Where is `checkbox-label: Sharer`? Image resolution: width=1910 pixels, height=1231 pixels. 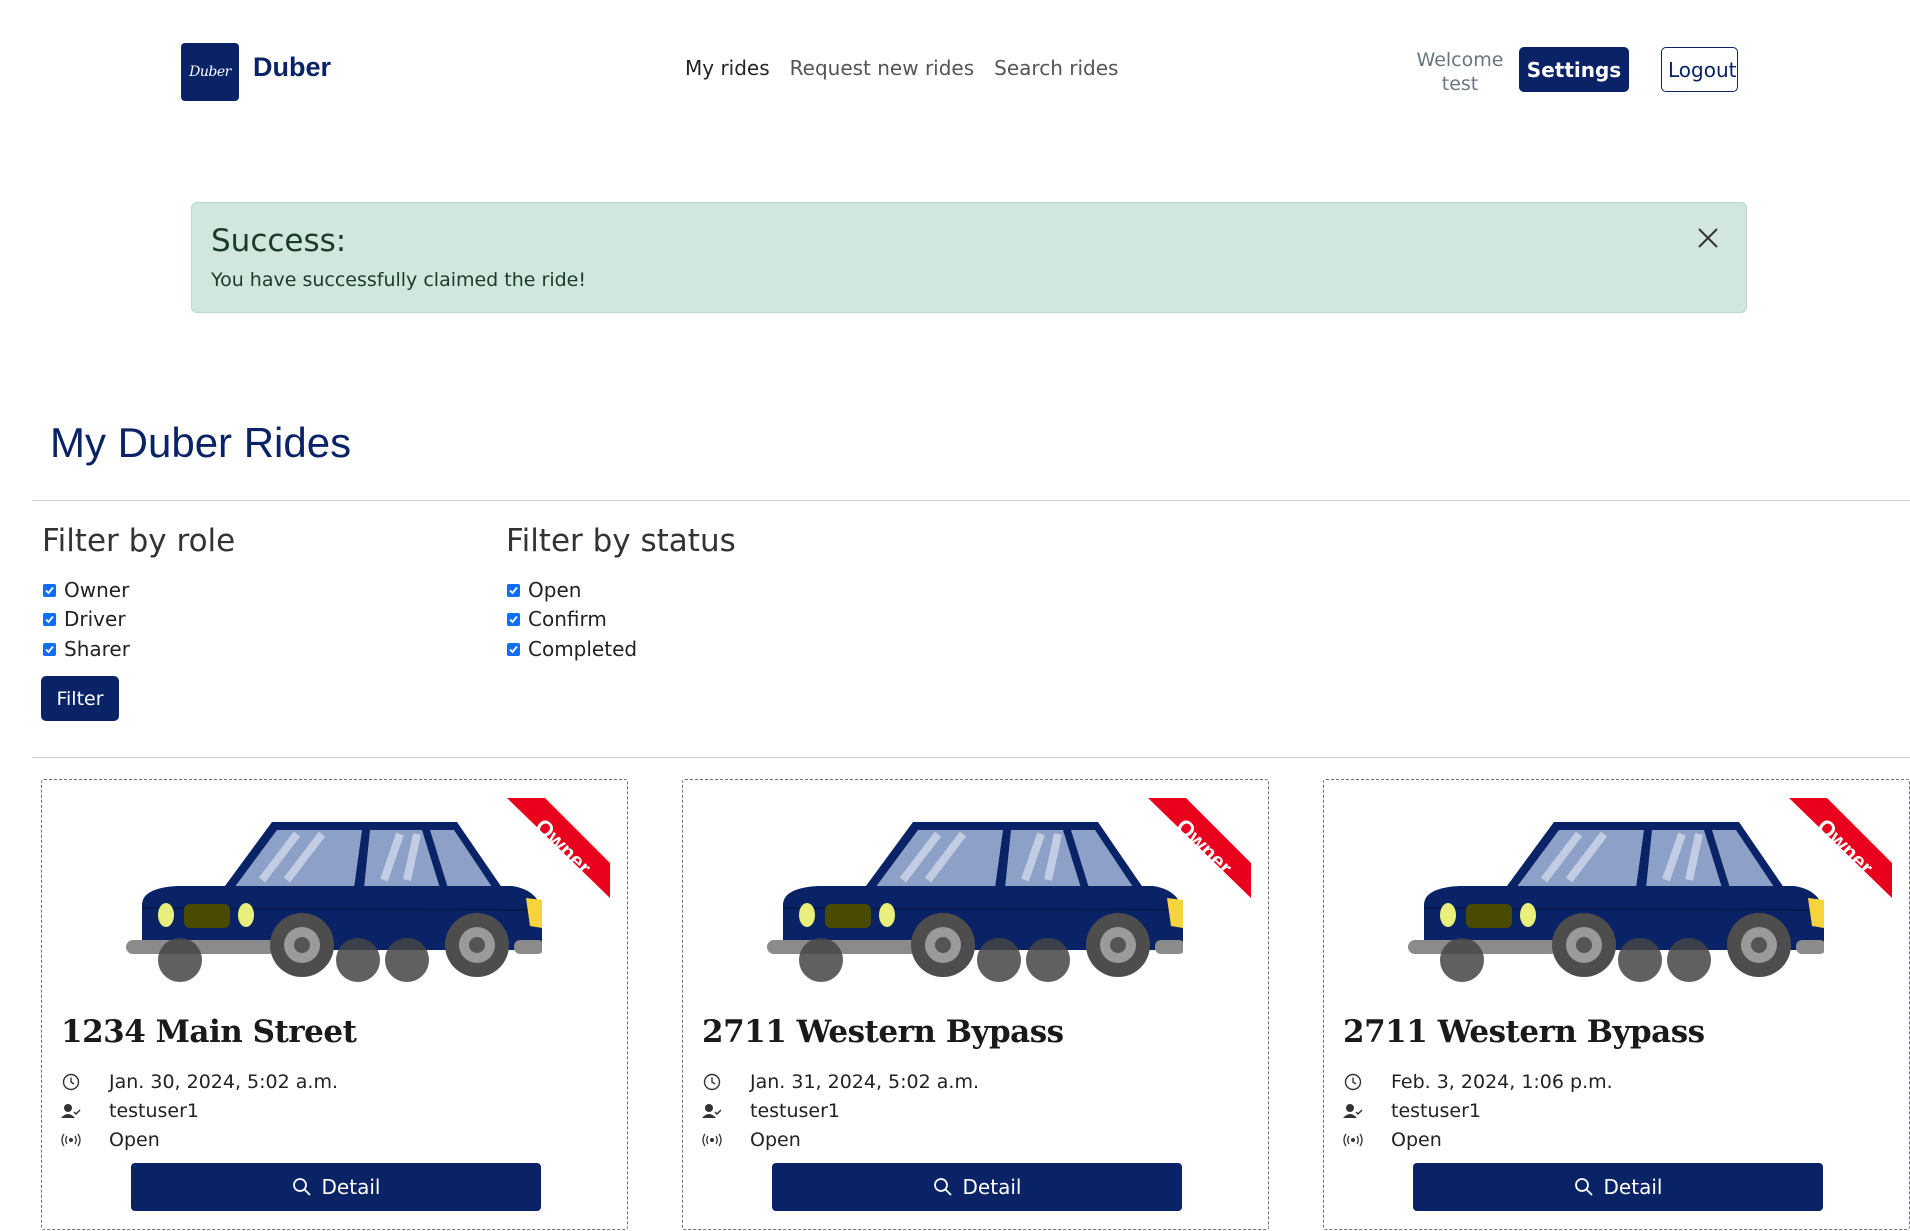 checkbox-label: Sharer is located at coordinates (97, 649).